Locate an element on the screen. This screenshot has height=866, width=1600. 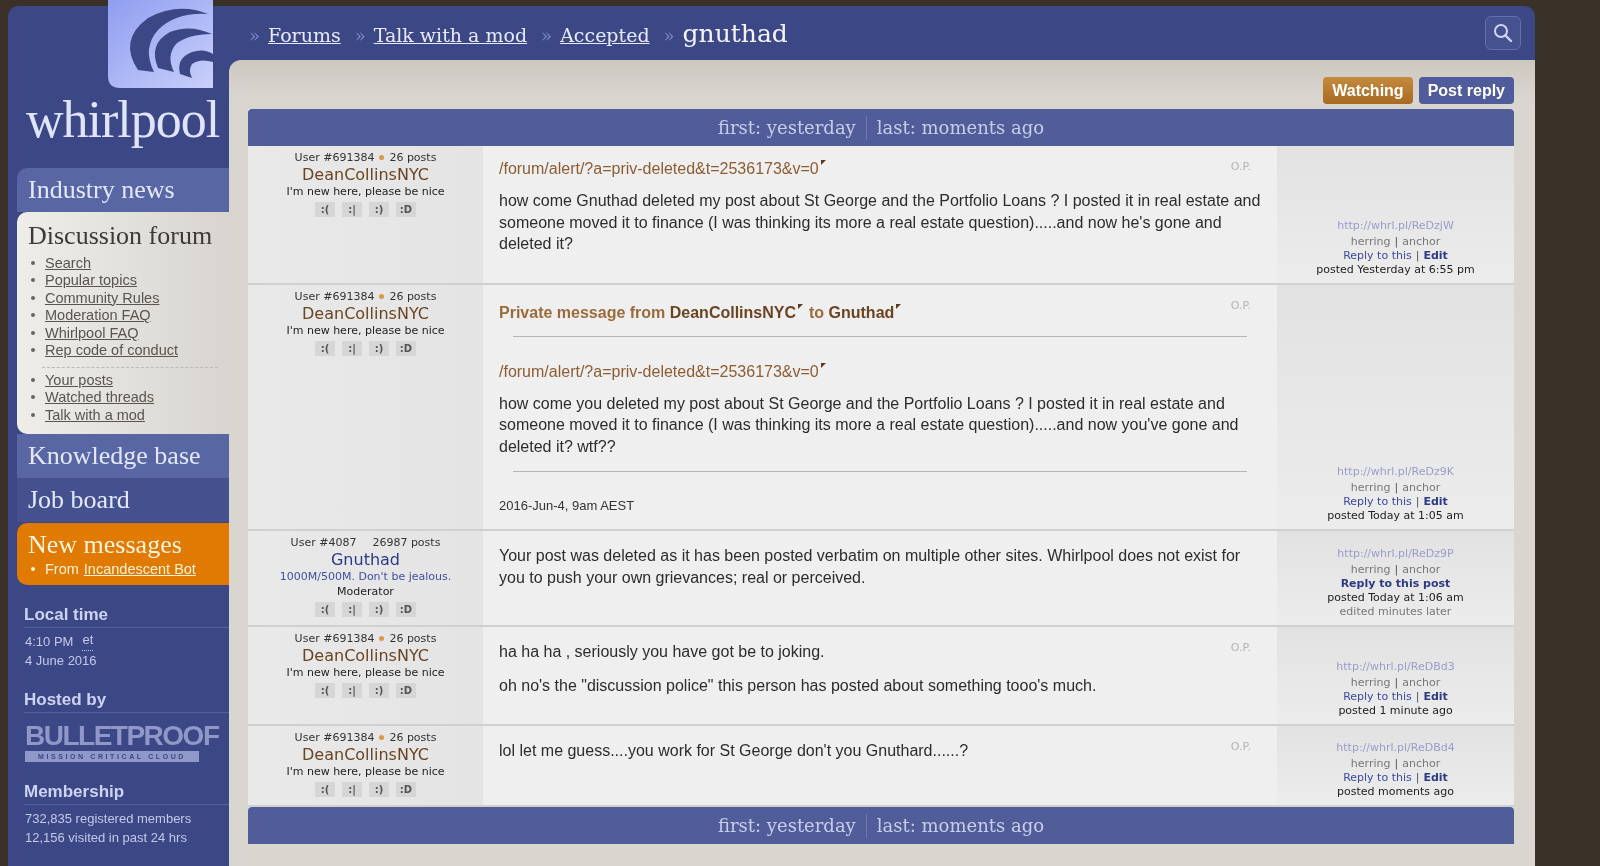
nav-section-title: Discussion forum is located at coordinates (123, 236).